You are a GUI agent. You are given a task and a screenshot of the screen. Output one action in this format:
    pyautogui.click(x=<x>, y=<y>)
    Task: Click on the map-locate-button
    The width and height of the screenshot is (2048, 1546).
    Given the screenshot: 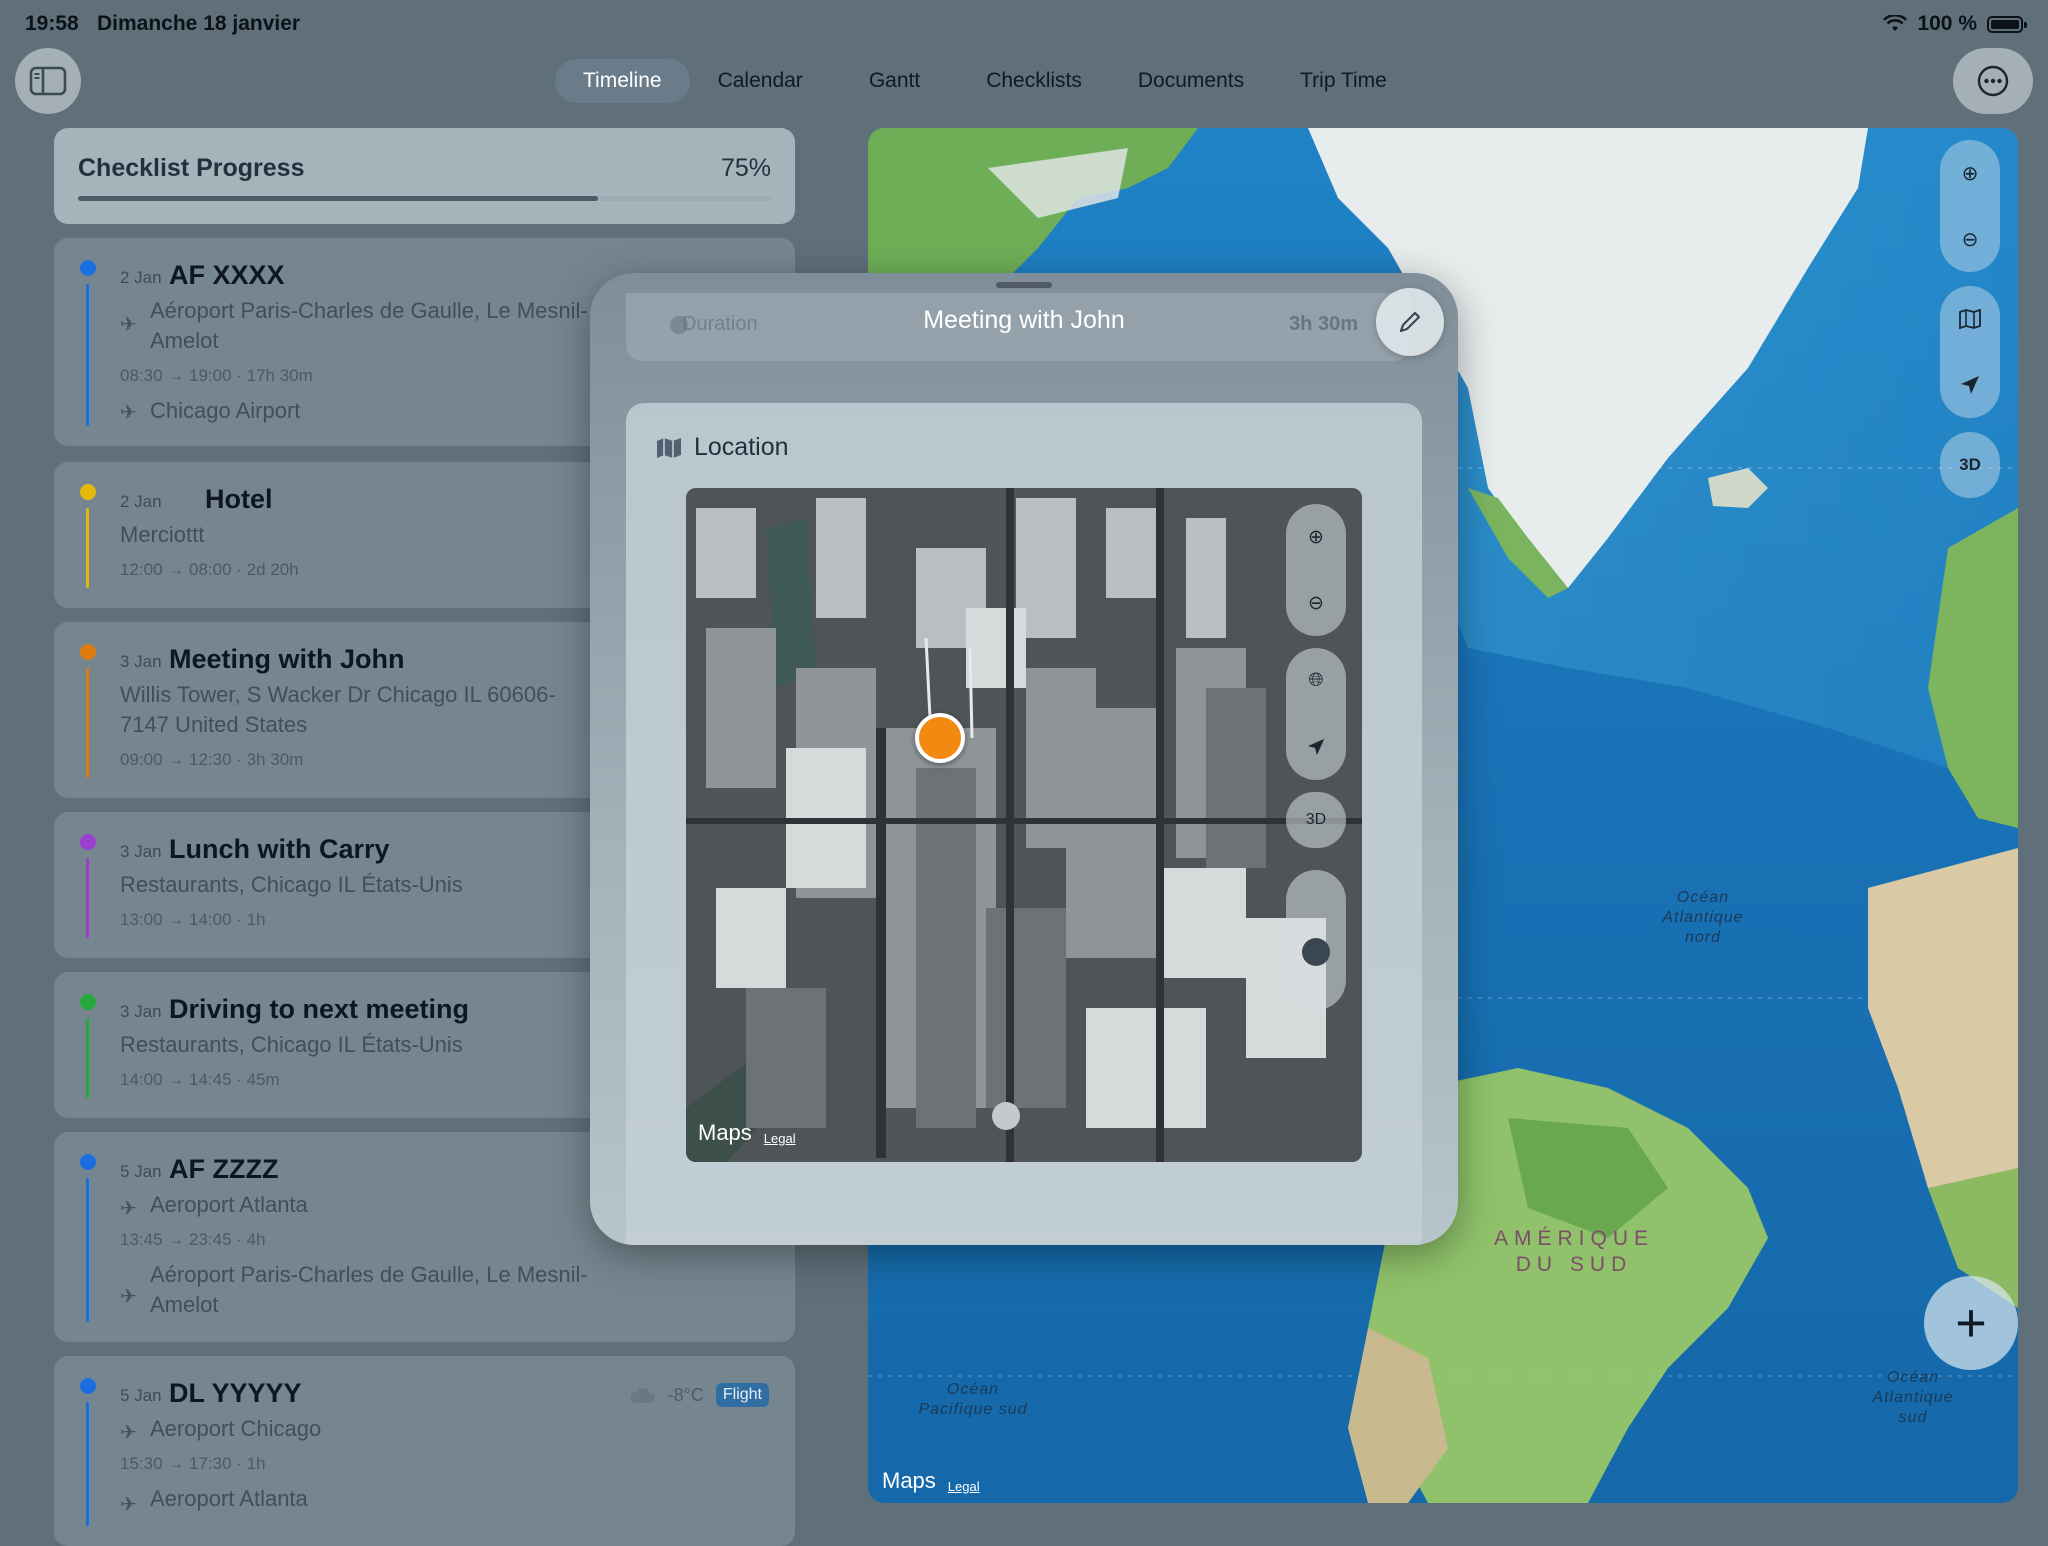 What is the action you would take?
    pyautogui.click(x=1970, y=385)
    